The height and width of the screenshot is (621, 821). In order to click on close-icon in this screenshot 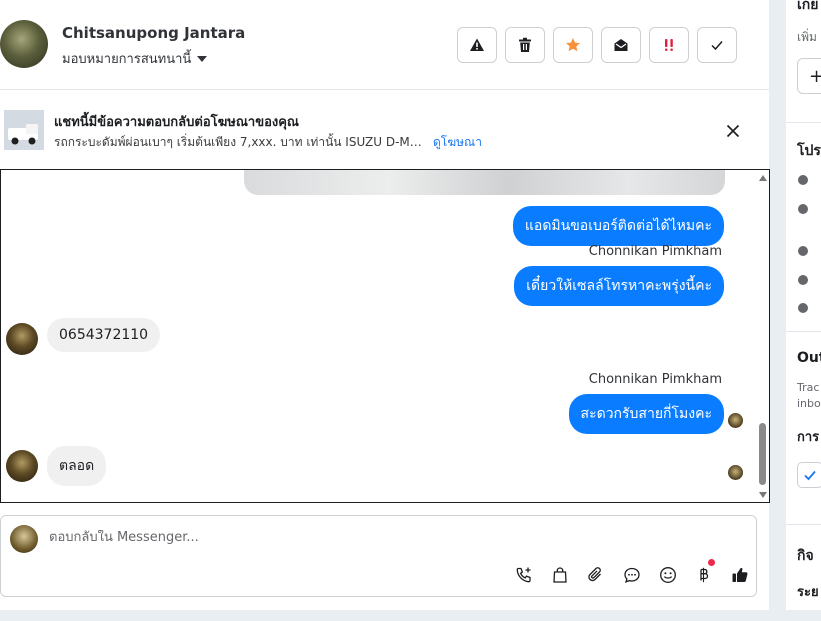, I will do `click(733, 131)`.